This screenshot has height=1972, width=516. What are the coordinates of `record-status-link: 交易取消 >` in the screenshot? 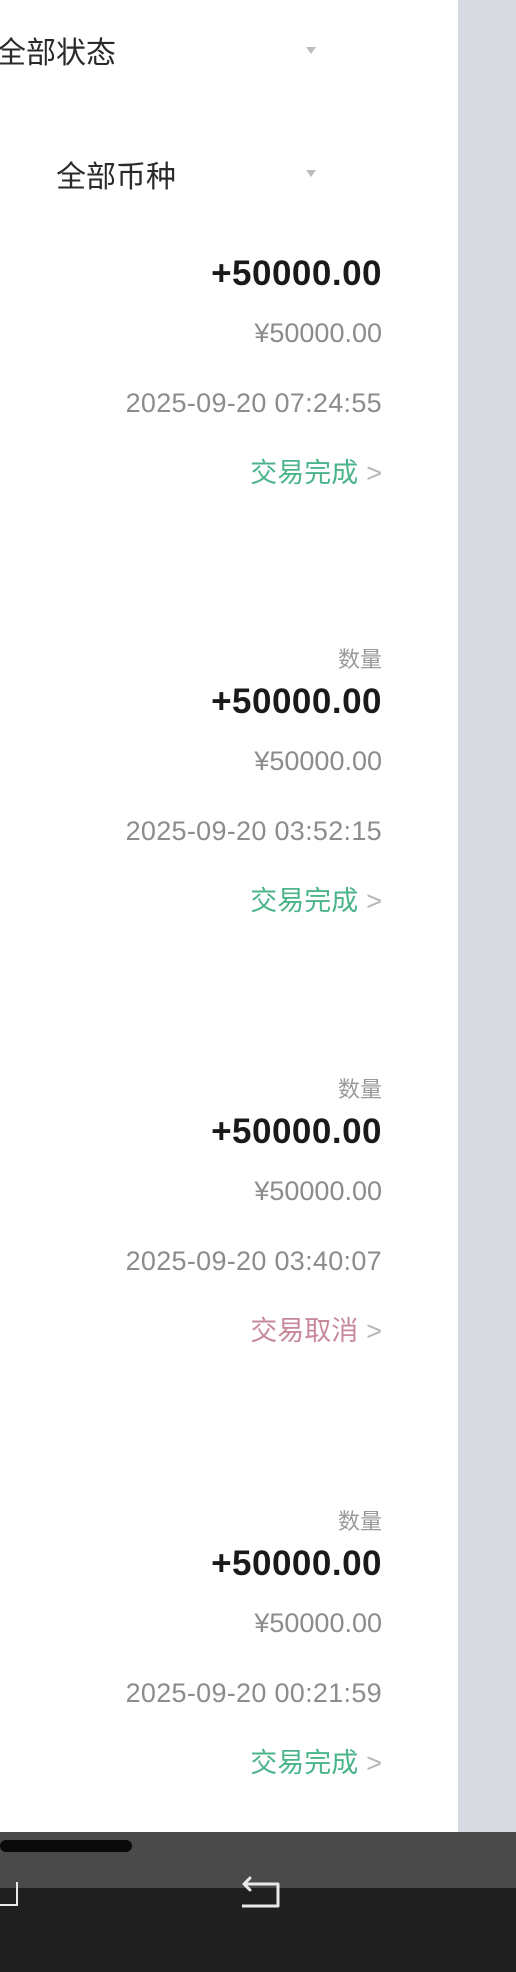 It's located at (316, 1331).